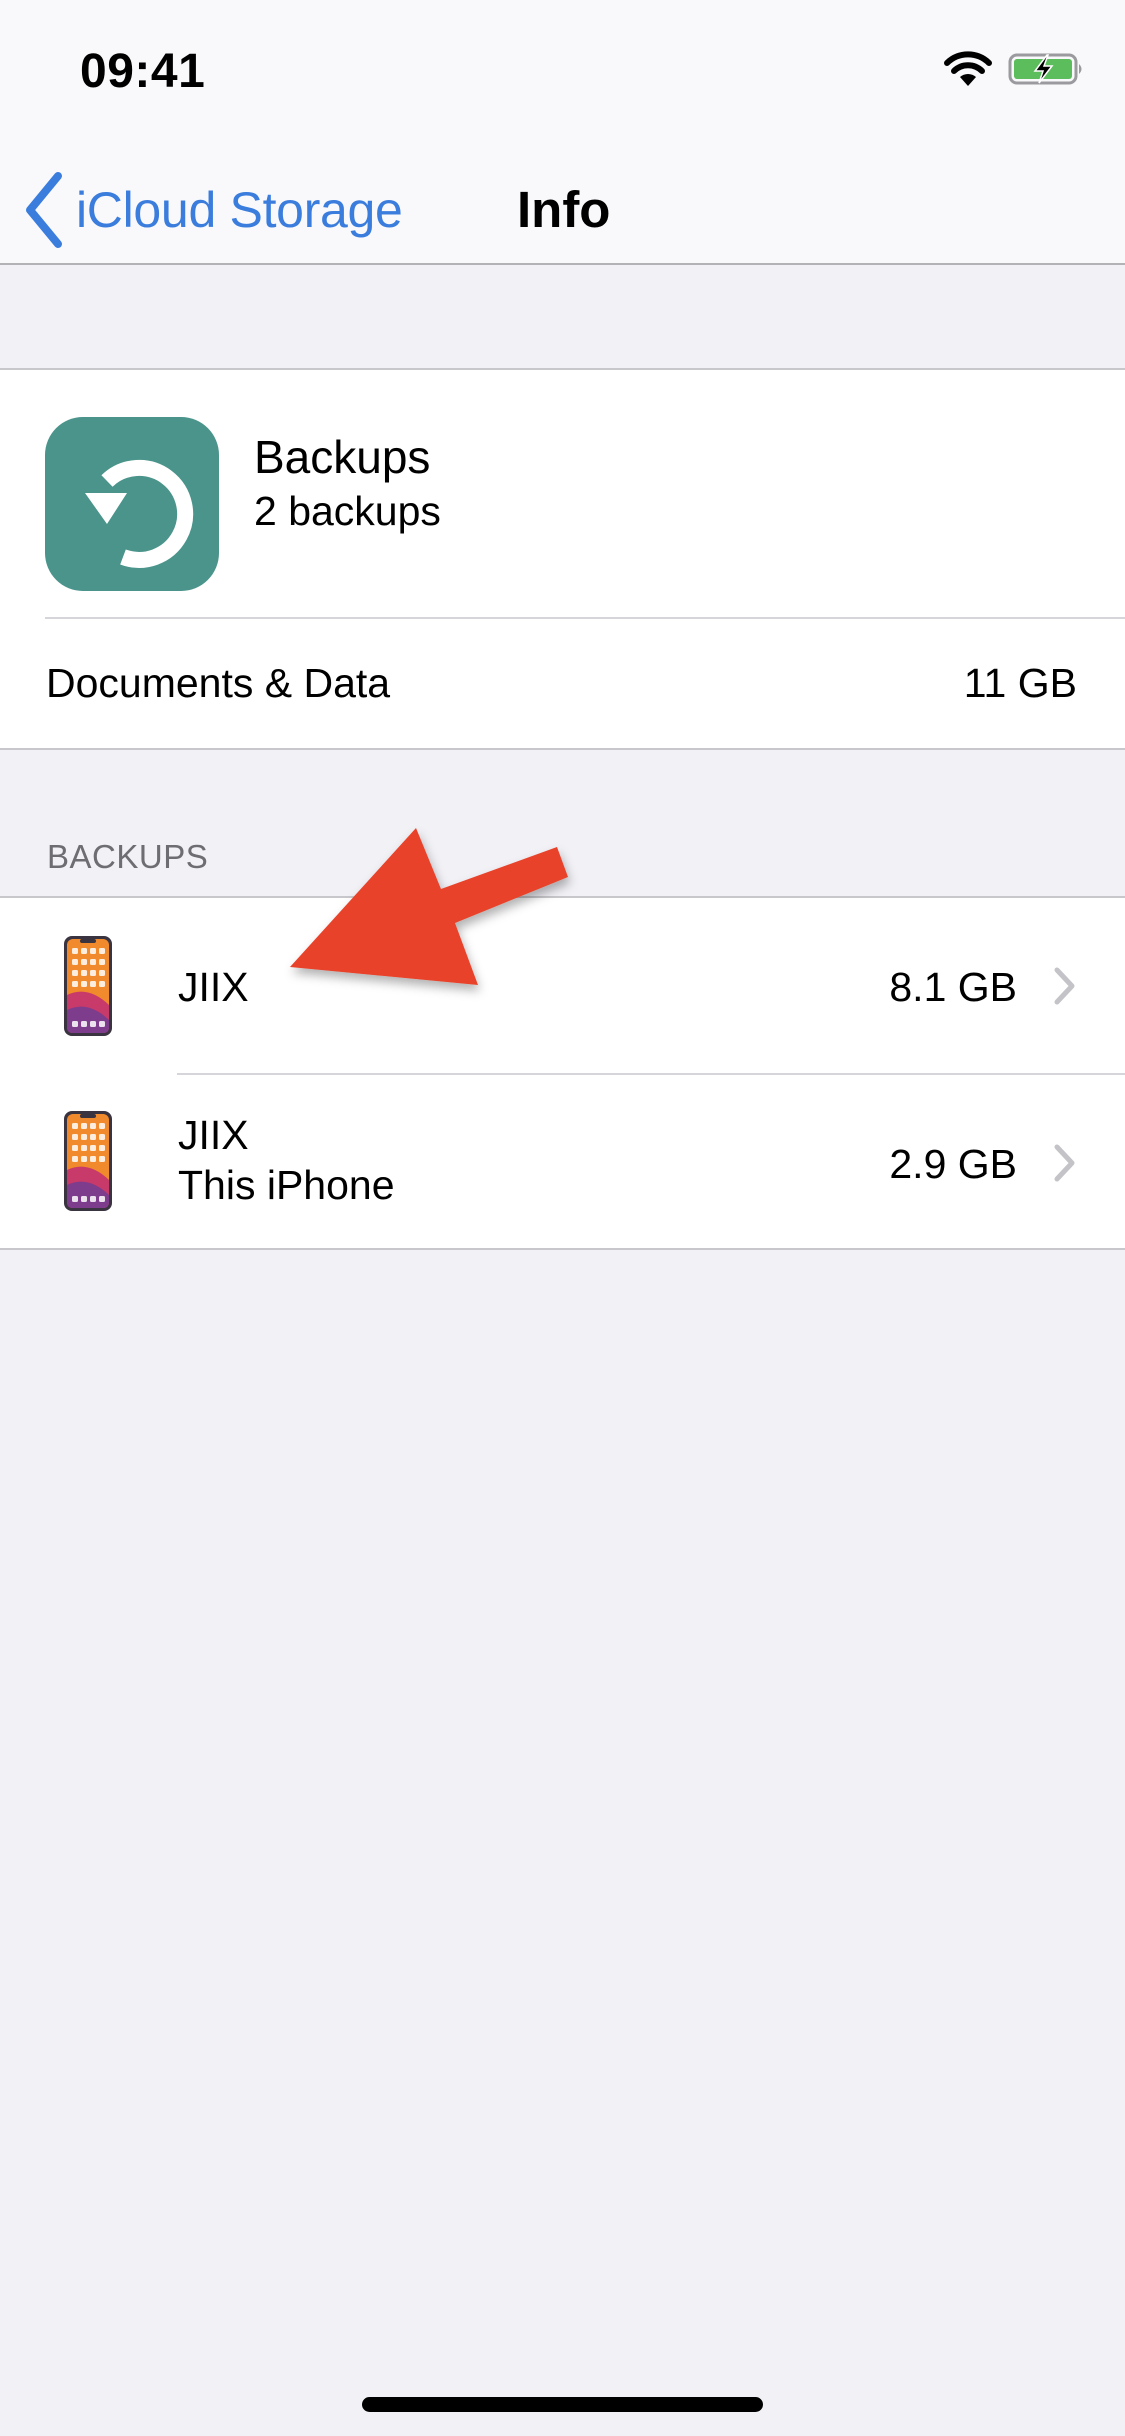  What do you see at coordinates (953, 987) in the screenshot?
I see `backup-size: 8.1 GB` at bounding box center [953, 987].